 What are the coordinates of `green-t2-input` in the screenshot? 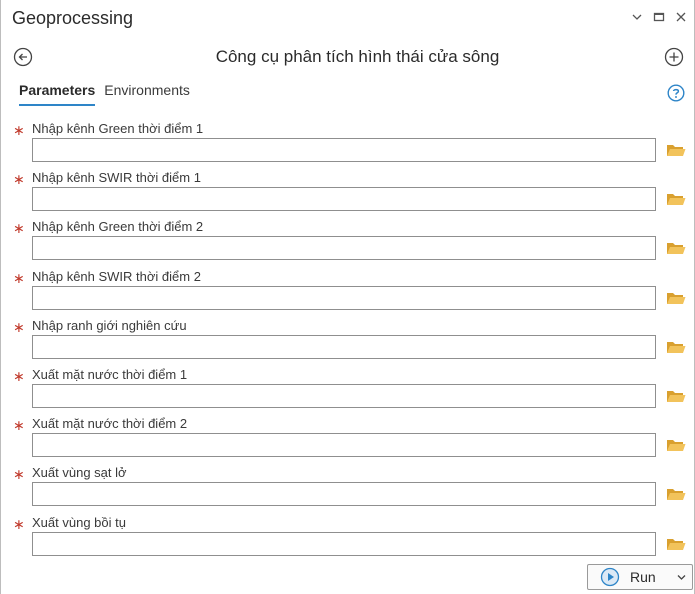 It's located at (344, 248).